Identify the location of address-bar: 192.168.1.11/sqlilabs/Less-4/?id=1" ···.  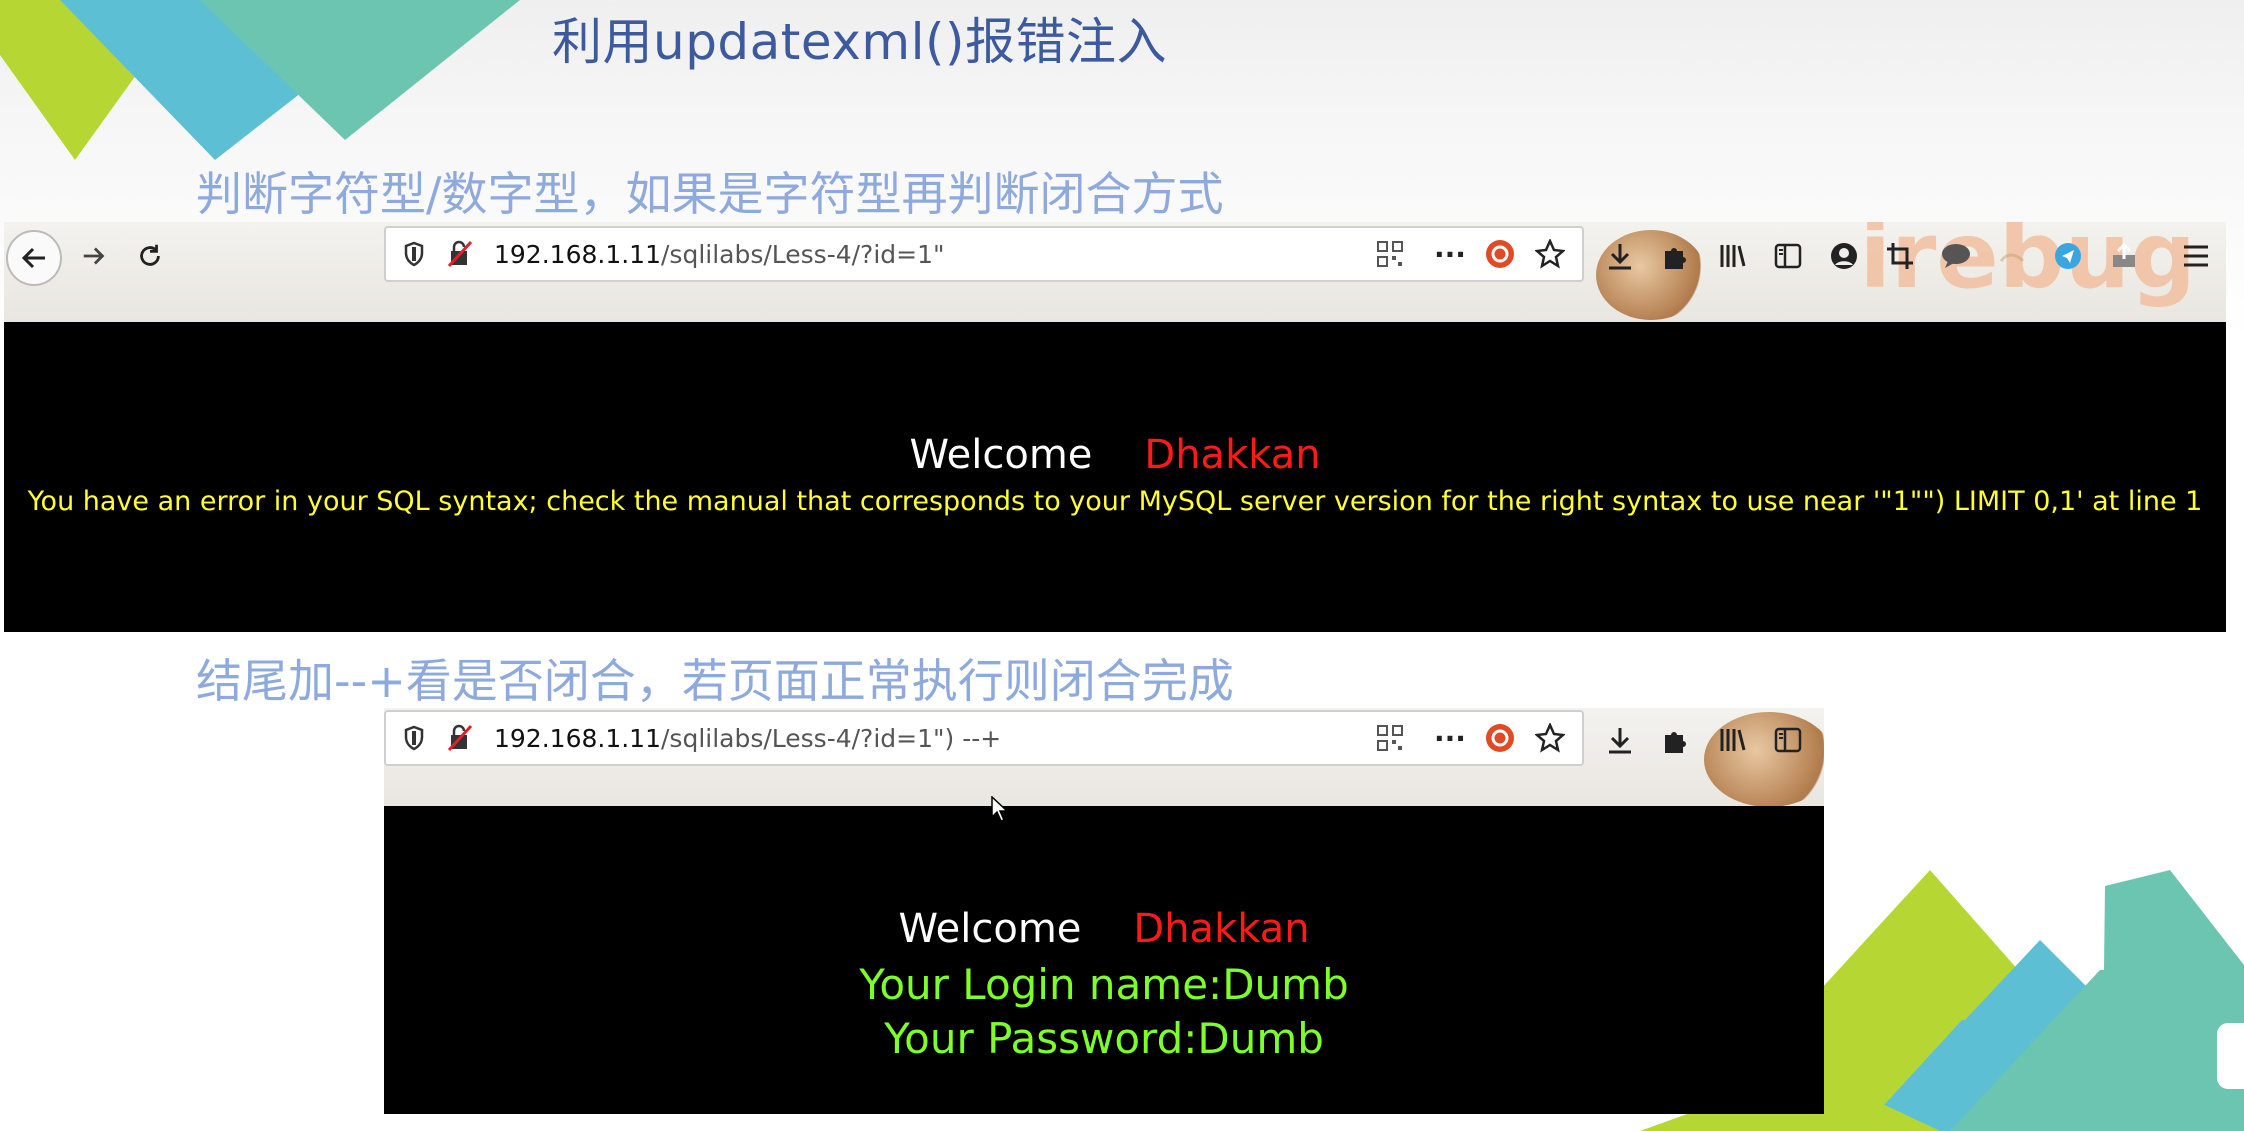
(984, 254).